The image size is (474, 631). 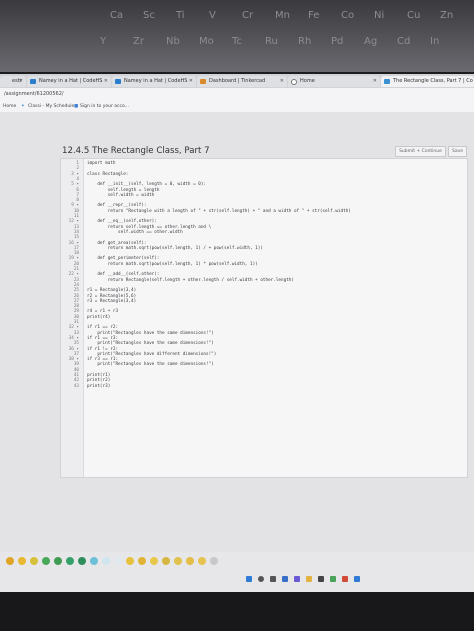 I want to click on store-icon, so click(x=321, y=579).